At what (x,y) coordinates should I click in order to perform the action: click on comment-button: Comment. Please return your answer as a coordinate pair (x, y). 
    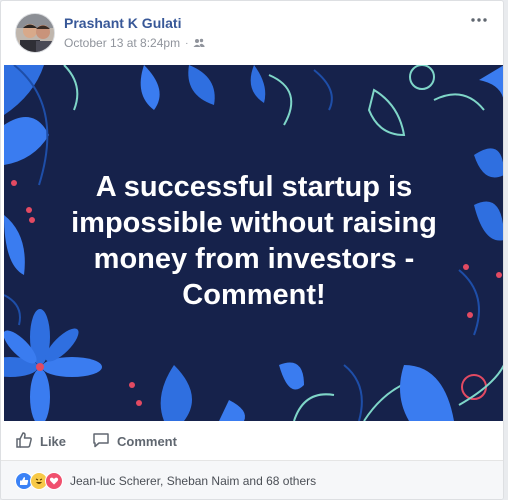
    Looking at the image, I should click on (134, 441).